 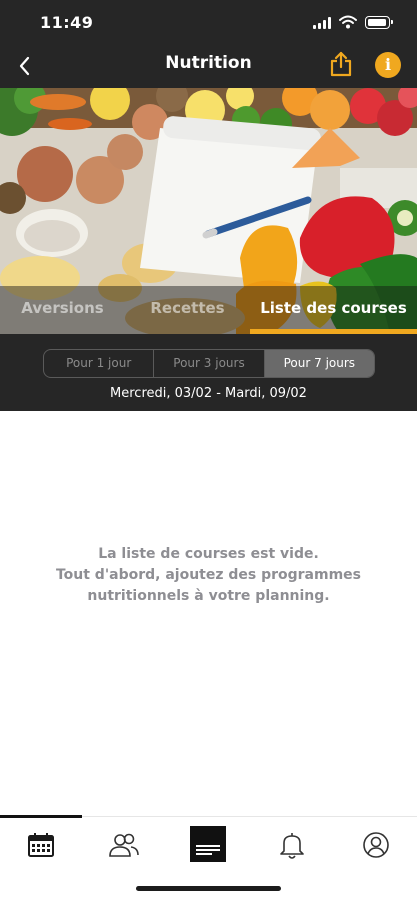 I want to click on period-option-1-day: Pour 1 jour, so click(x=99, y=363).